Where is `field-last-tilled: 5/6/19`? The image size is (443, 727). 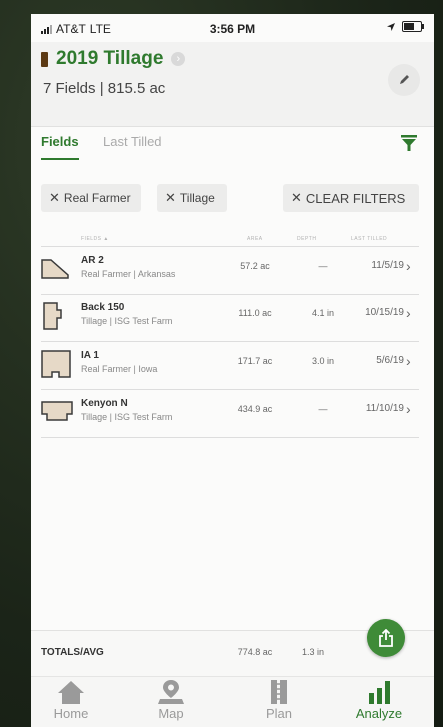 field-last-tilled: 5/6/19 is located at coordinates (390, 360).